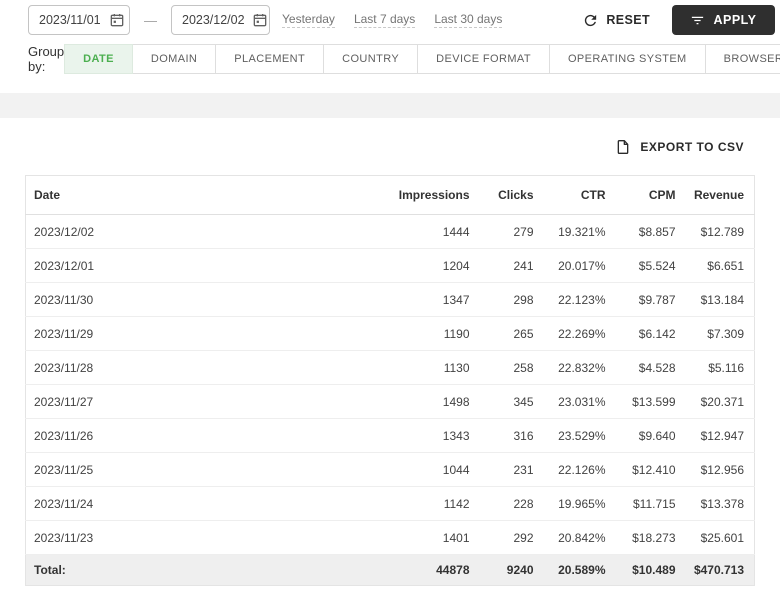 This screenshot has height=592, width=780. I want to click on value-cell: $20.371, so click(720, 401).